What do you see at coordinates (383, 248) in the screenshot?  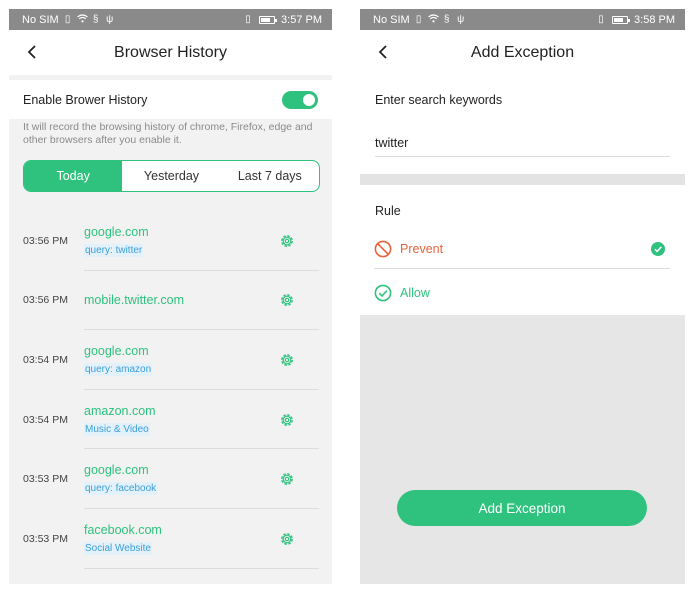 I see `prevent-icon` at bounding box center [383, 248].